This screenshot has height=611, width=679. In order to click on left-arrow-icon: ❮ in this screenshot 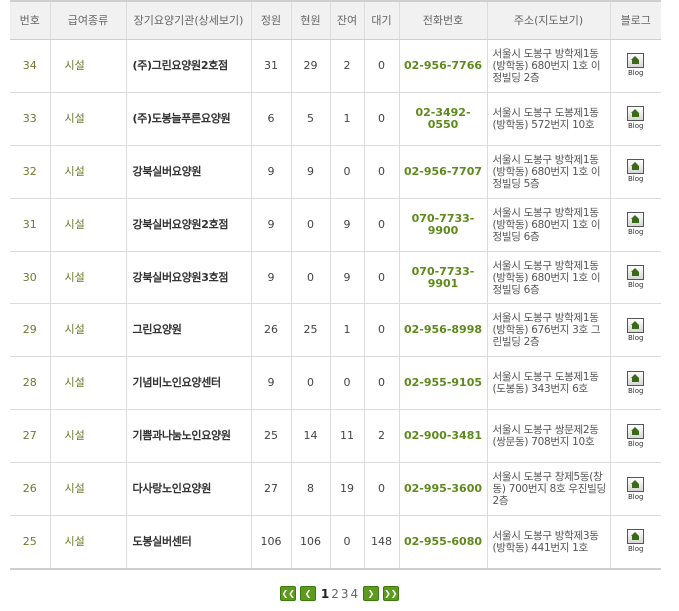, I will do `click(308, 593)`.